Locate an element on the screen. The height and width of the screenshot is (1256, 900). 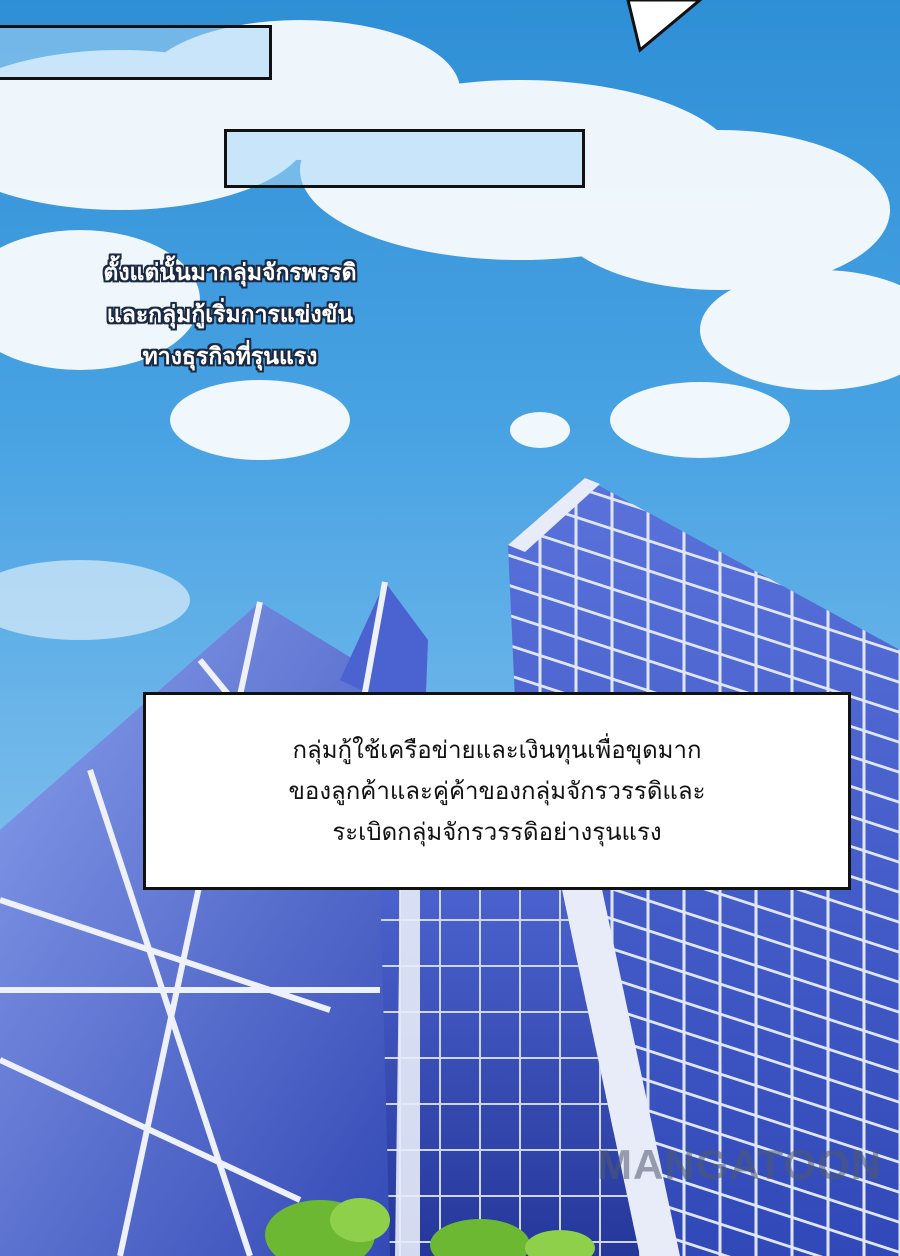
caption-line: ของลูกค้าและคู่ค้าของกลุ่มจักรวรรดิและ is located at coordinates (497, 790).